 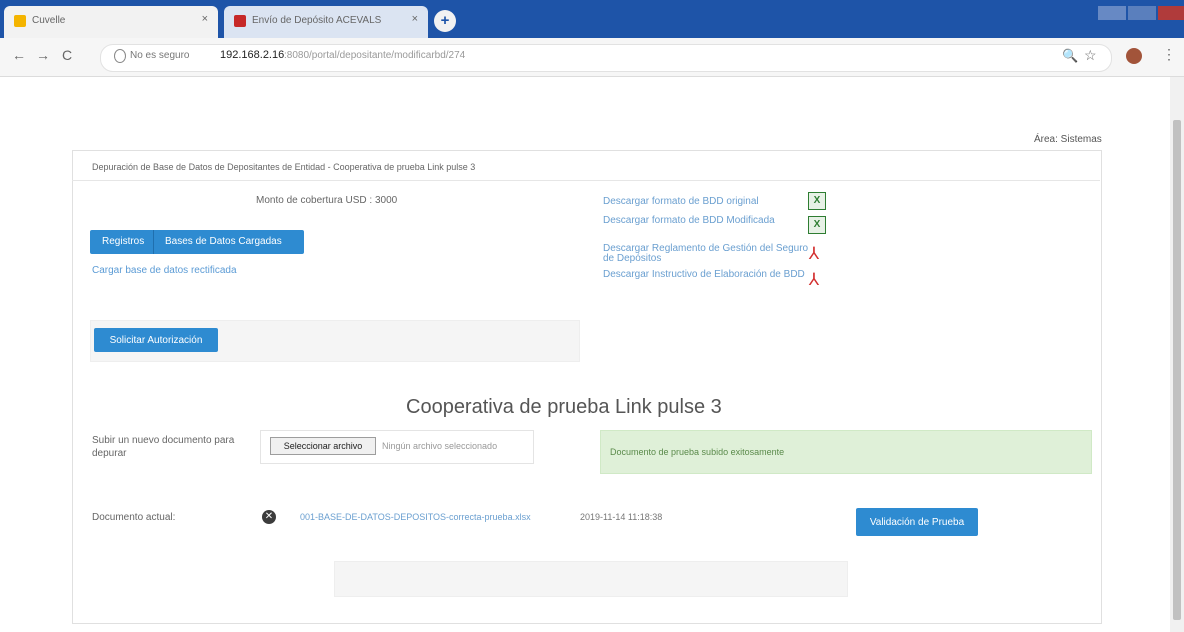 What do you see at coordinates (1134, 56) in the screenshot?
I see `avatar` at bounding box center [1134, 56].